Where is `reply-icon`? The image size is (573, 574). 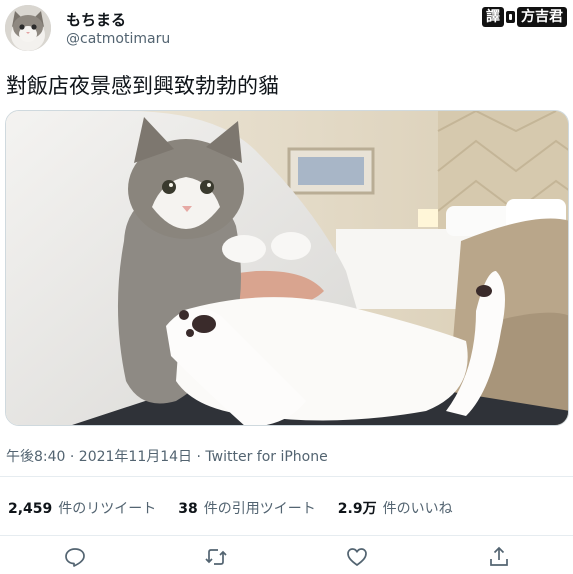
reply-icon is located at coordinates (75, 557).